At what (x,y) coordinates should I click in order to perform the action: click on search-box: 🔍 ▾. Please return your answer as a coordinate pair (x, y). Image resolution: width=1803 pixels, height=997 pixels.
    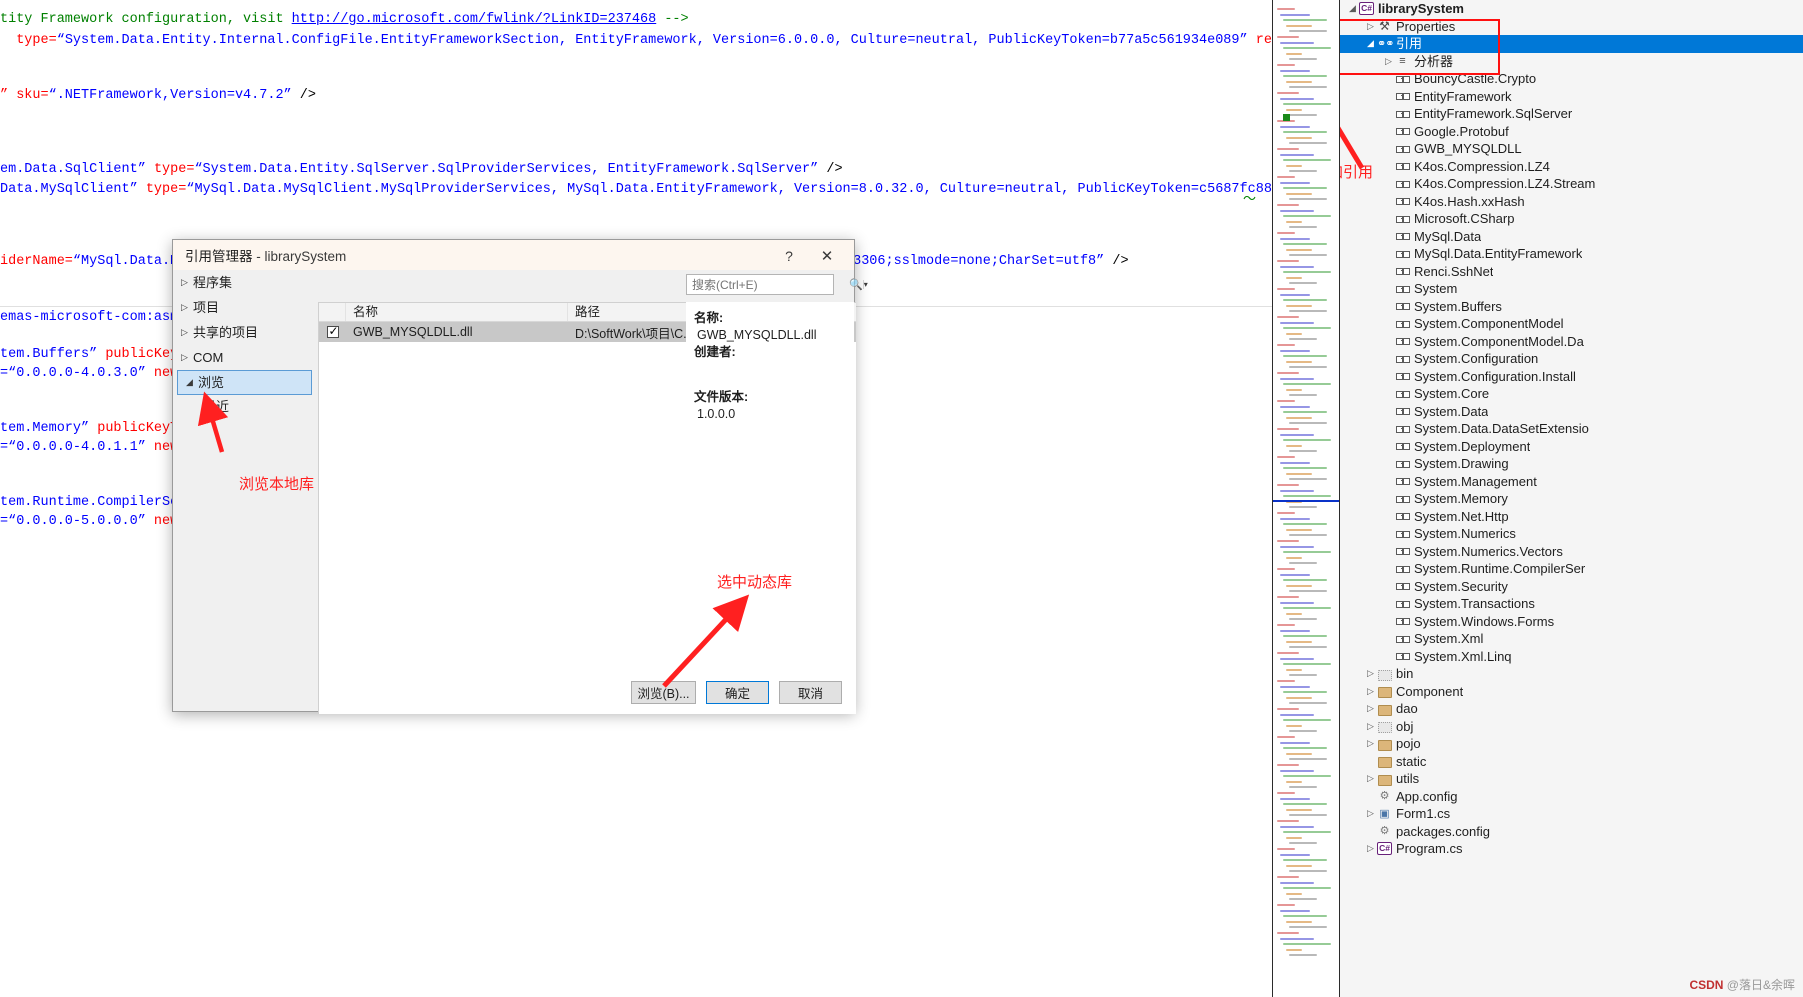
    Looking at the image, I should click on (777, 284).